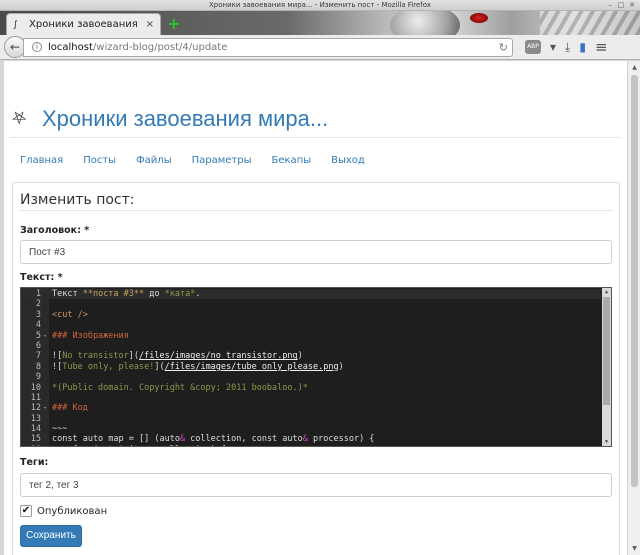  I want to click on title-input, so click(316, 252).